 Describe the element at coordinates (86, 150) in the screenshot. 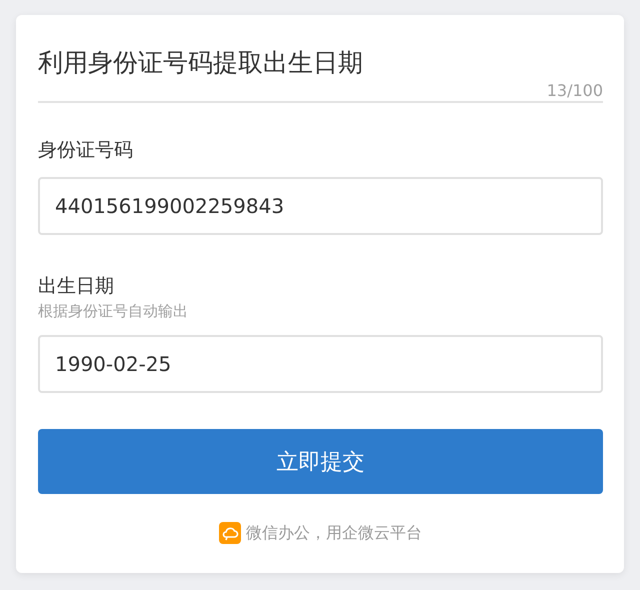

I see `field-label: 身份证号码` at that location.